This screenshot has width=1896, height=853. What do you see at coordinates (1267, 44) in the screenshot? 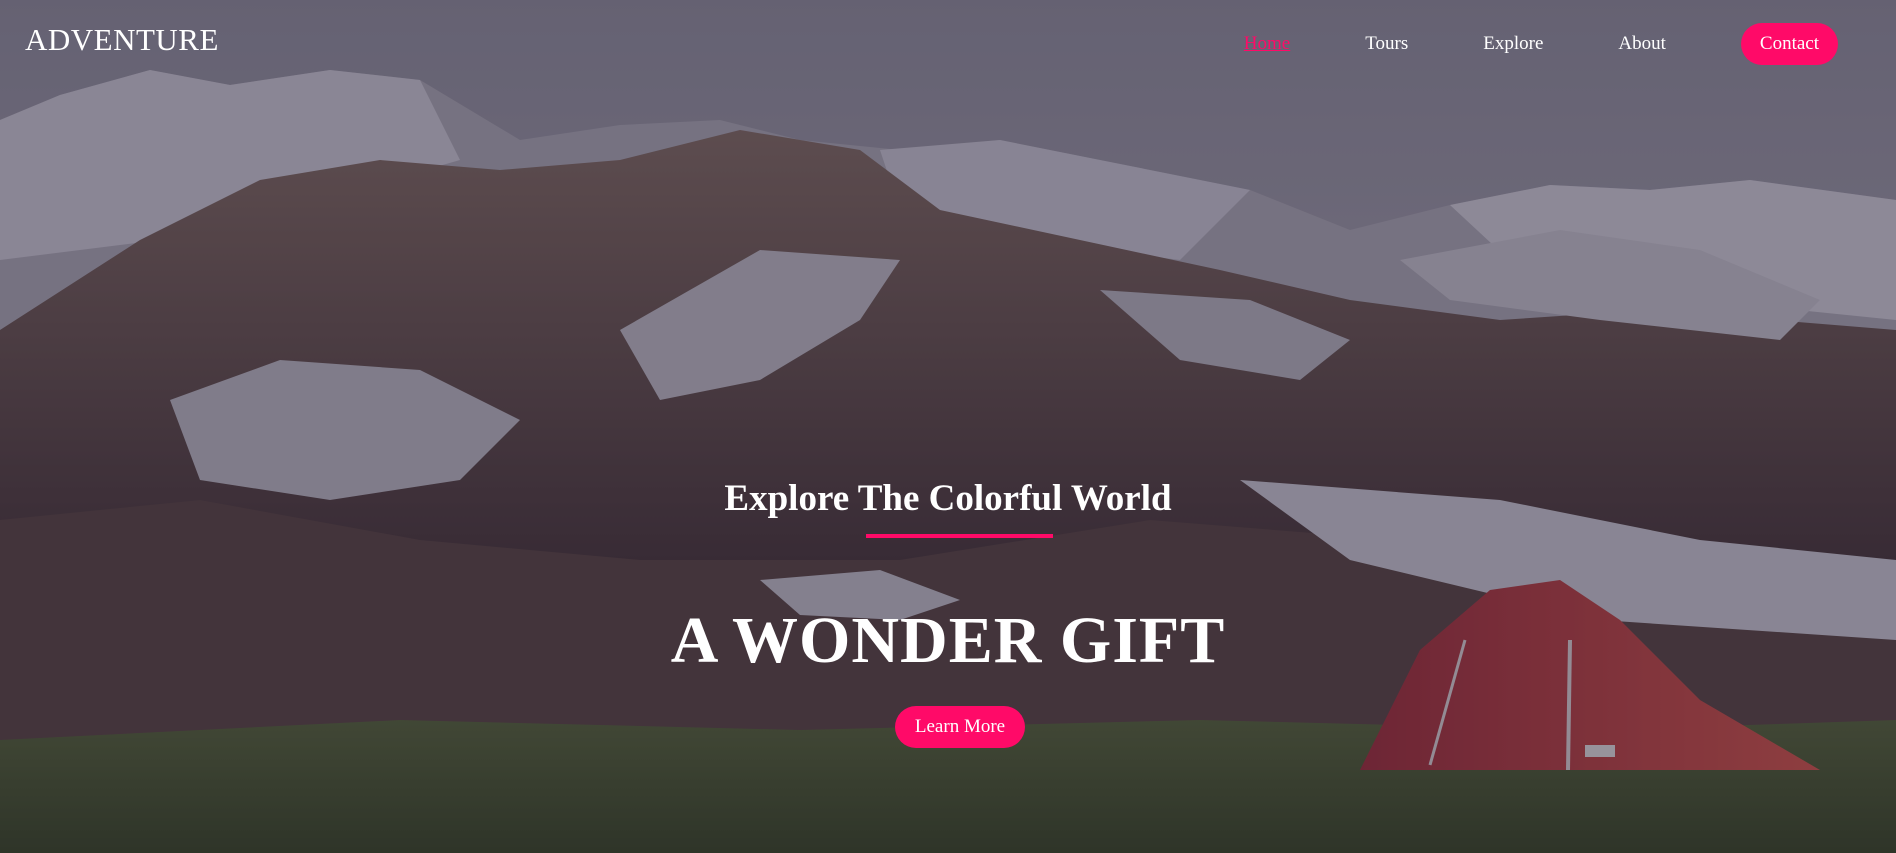
I see `nav-item-home: Home` at bounding box center [1267, 44].